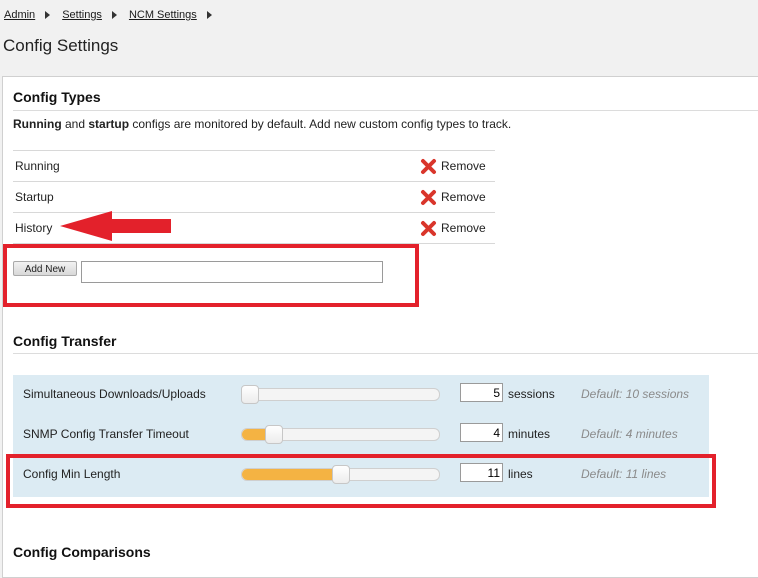 The width and height of the screenshot is (758, 578). What do you see at coordinates (340, 394) in the screenshot?
I see `simultaneous-slider` at bounding box center [340, 394].